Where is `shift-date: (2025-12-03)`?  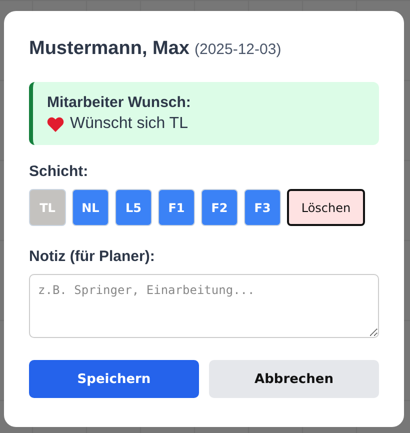
shift-date: (2025-12-03) is located at coordinates (238, 49).